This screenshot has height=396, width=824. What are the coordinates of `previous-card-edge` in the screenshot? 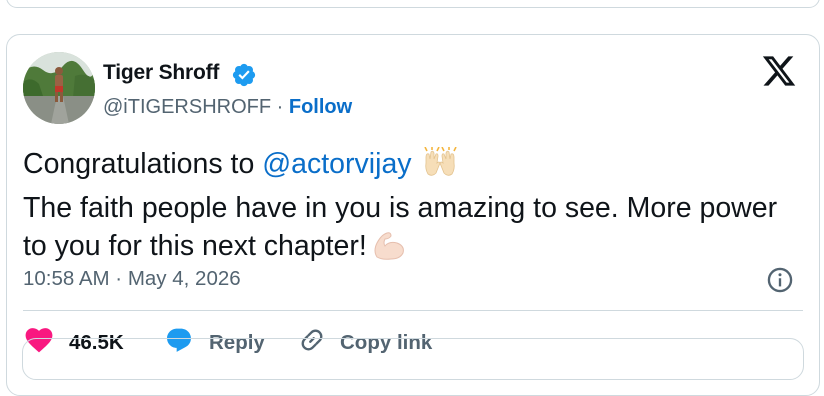 It's located at (413, 4).